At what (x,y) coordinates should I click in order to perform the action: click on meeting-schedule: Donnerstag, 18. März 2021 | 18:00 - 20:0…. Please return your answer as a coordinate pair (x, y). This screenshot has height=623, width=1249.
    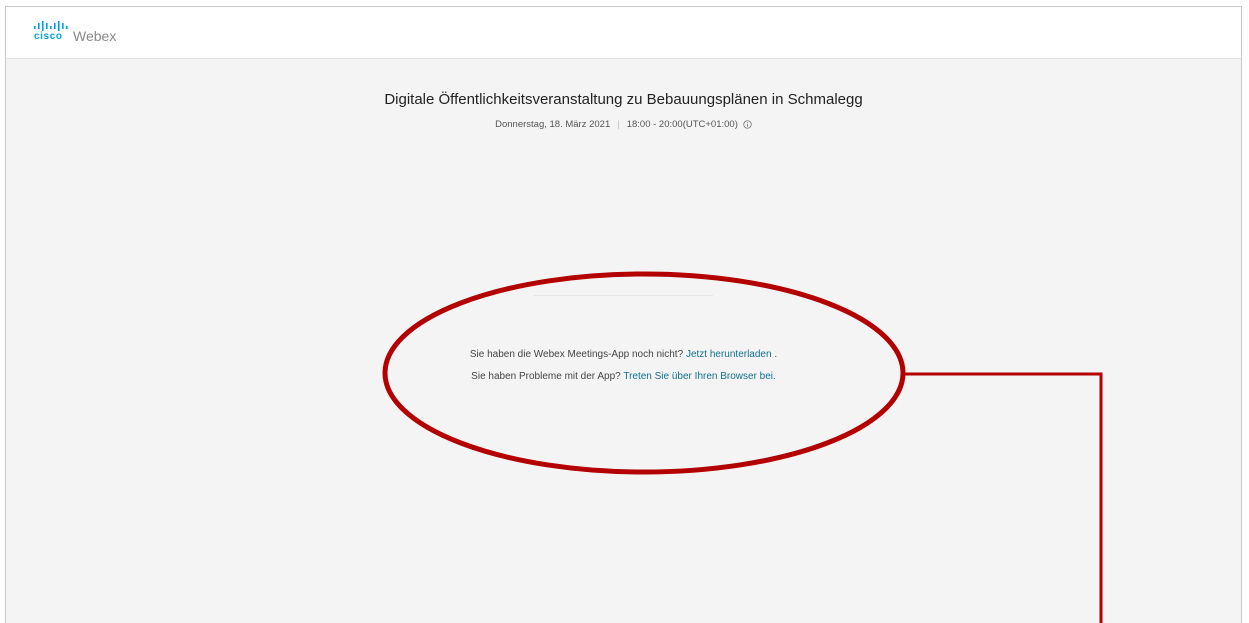
    Looking at the image, I should click on (623, 124).